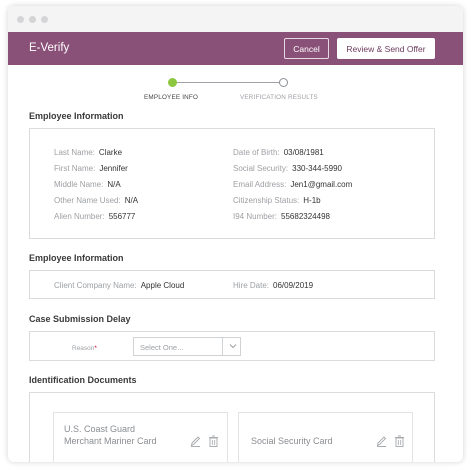 The width and height of the screenshot is (473, 468). I want to click on middle-name-field: Middle Name: N/A, so click(87, 184).